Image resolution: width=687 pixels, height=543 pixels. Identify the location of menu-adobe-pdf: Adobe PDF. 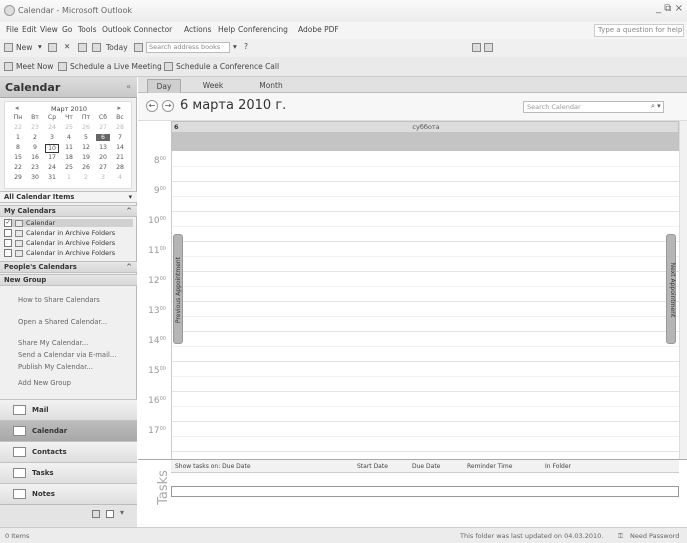
(318, 29).